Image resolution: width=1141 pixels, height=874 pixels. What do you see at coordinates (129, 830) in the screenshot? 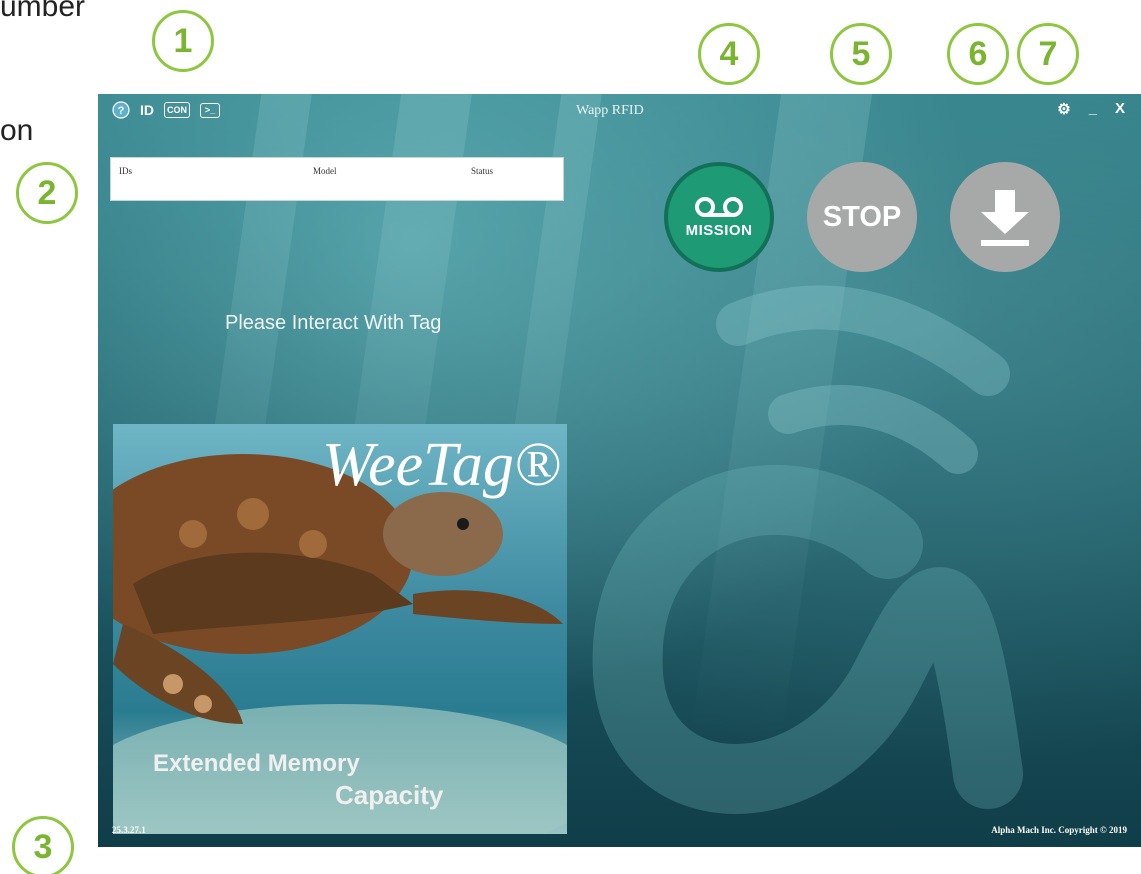
I see `version-number: 25.3.27.1` at bounding box center [129, 830].